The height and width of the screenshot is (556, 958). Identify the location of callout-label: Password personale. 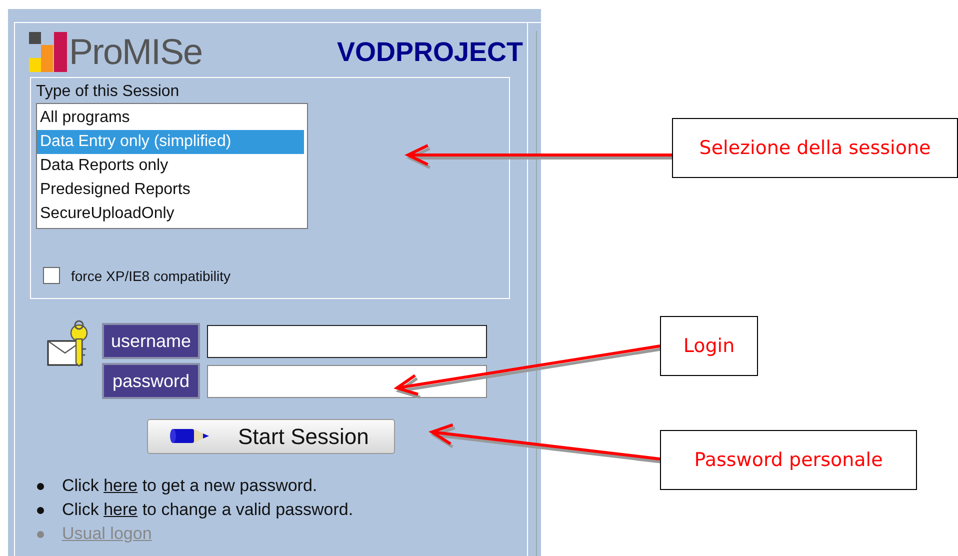
(788, 460).